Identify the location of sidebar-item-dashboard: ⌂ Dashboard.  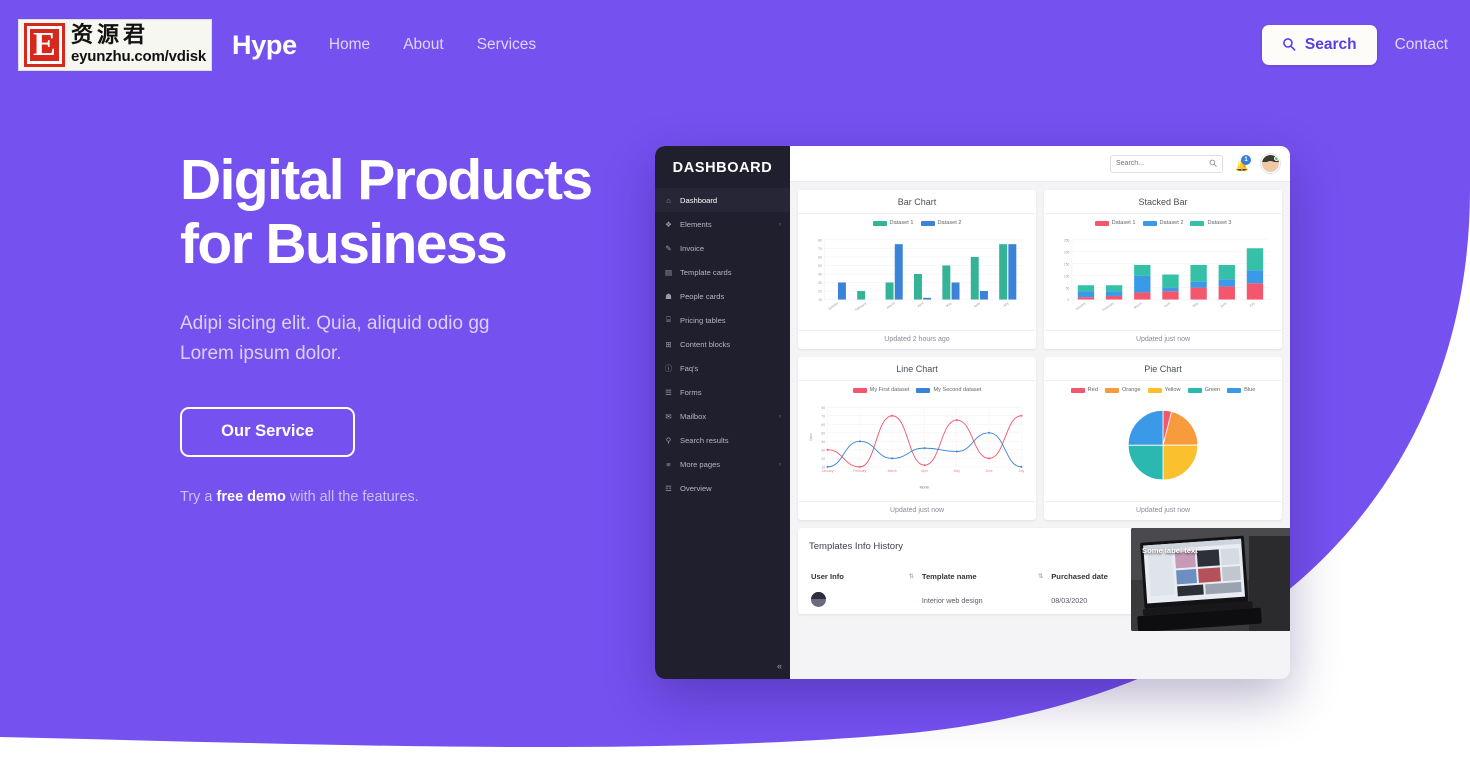
(722, 200).